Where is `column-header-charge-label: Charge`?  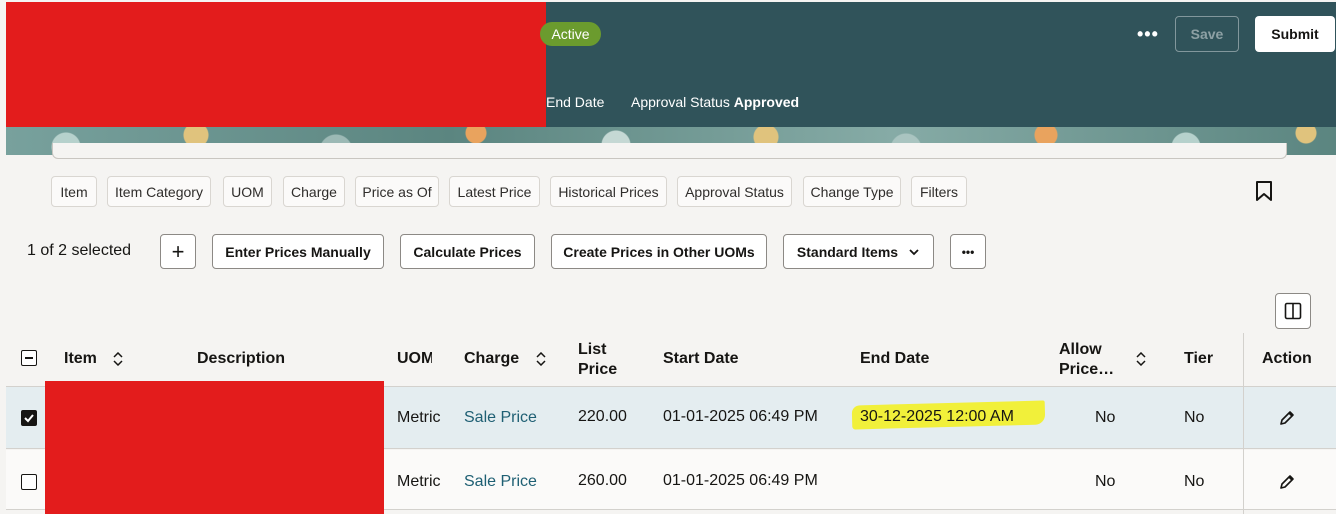
column-header-charge-label: Charge is located at coordinates (492, 358).